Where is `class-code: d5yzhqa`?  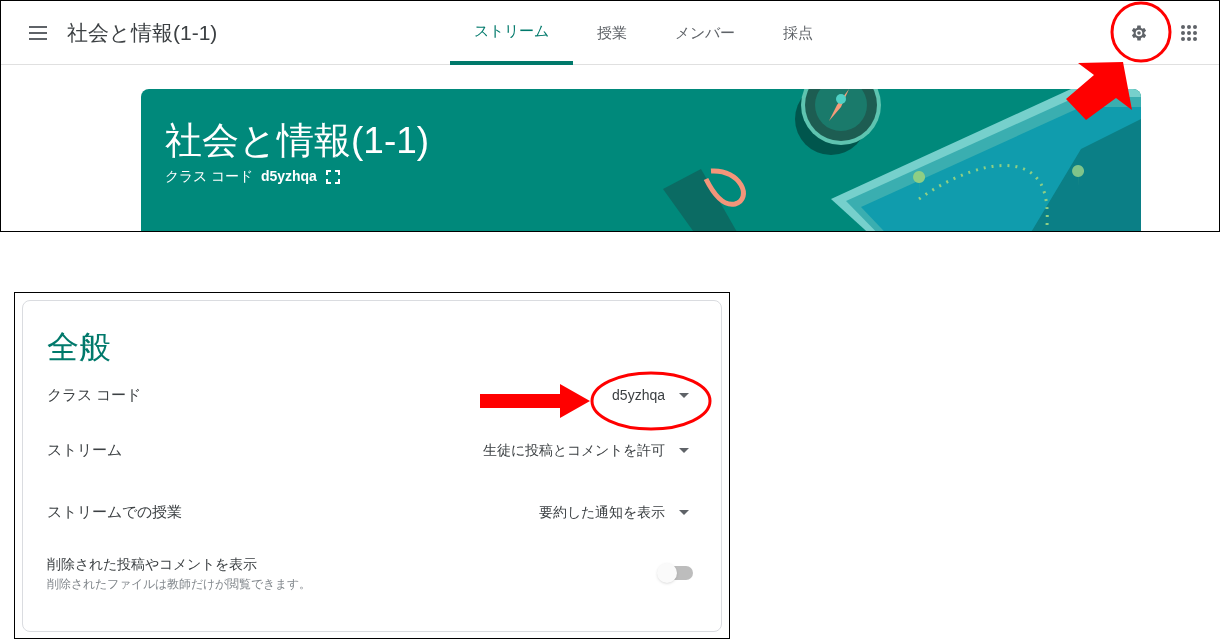
class-code: d5yzhqa is located at coordinates (288, 176).